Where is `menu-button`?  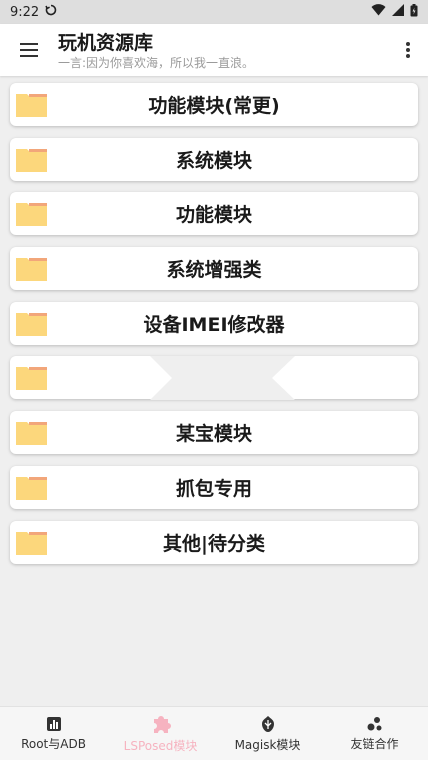 menu-button is located at coordinates (29, 50).